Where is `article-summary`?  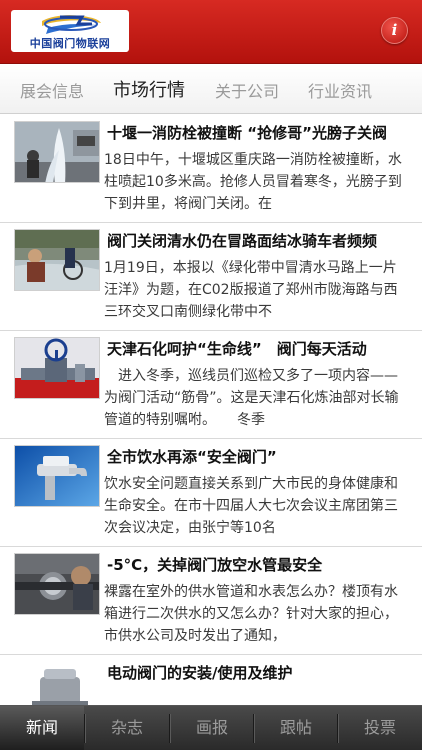
article-summary is located at coordinates (257, 697).